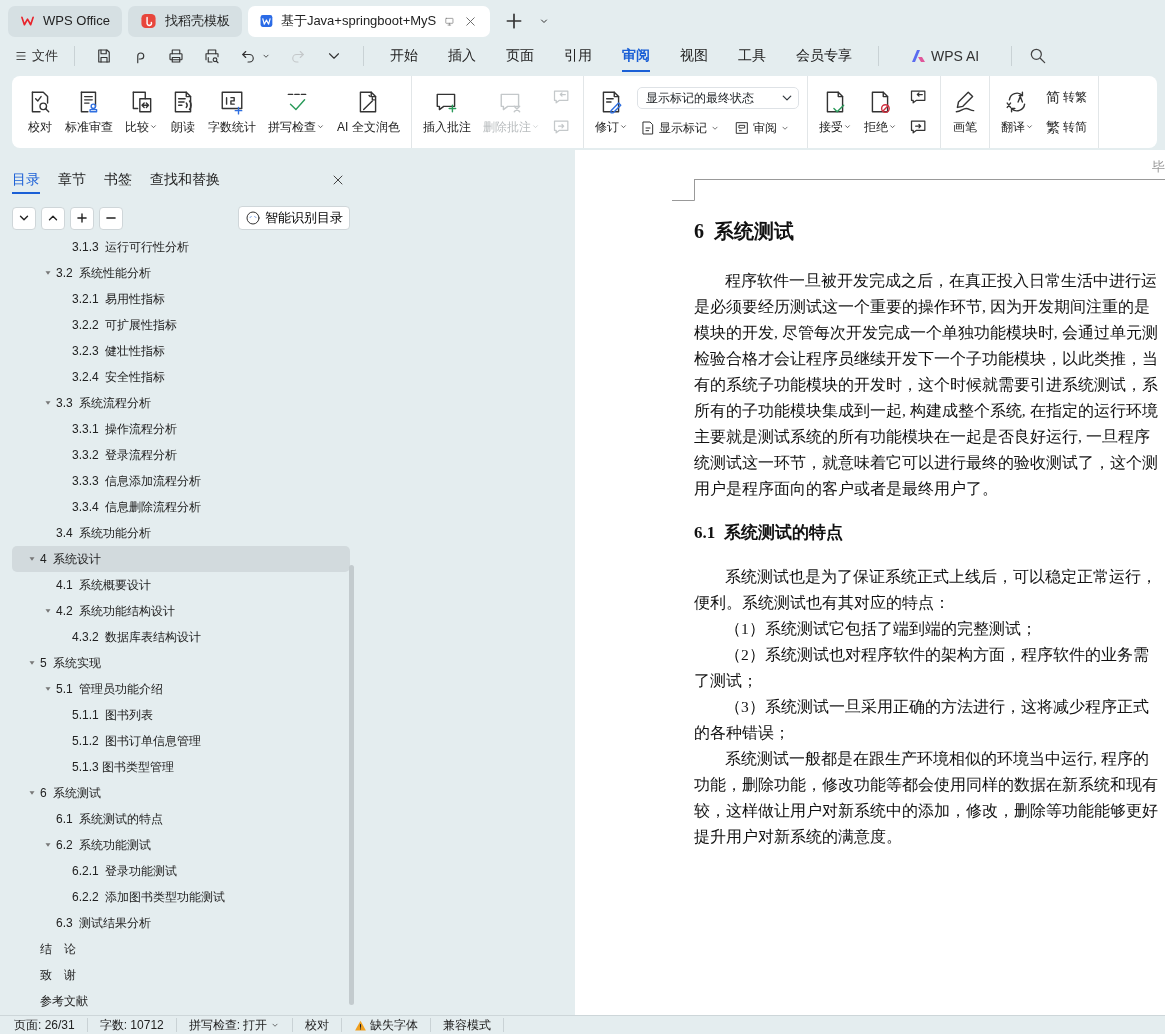 This screenshot has height=1034, width=1165. Describe the element at coordinates (181, 247) in the screenshot. I see `toc-item: 3.1.3 运行可行性分析` at that location.